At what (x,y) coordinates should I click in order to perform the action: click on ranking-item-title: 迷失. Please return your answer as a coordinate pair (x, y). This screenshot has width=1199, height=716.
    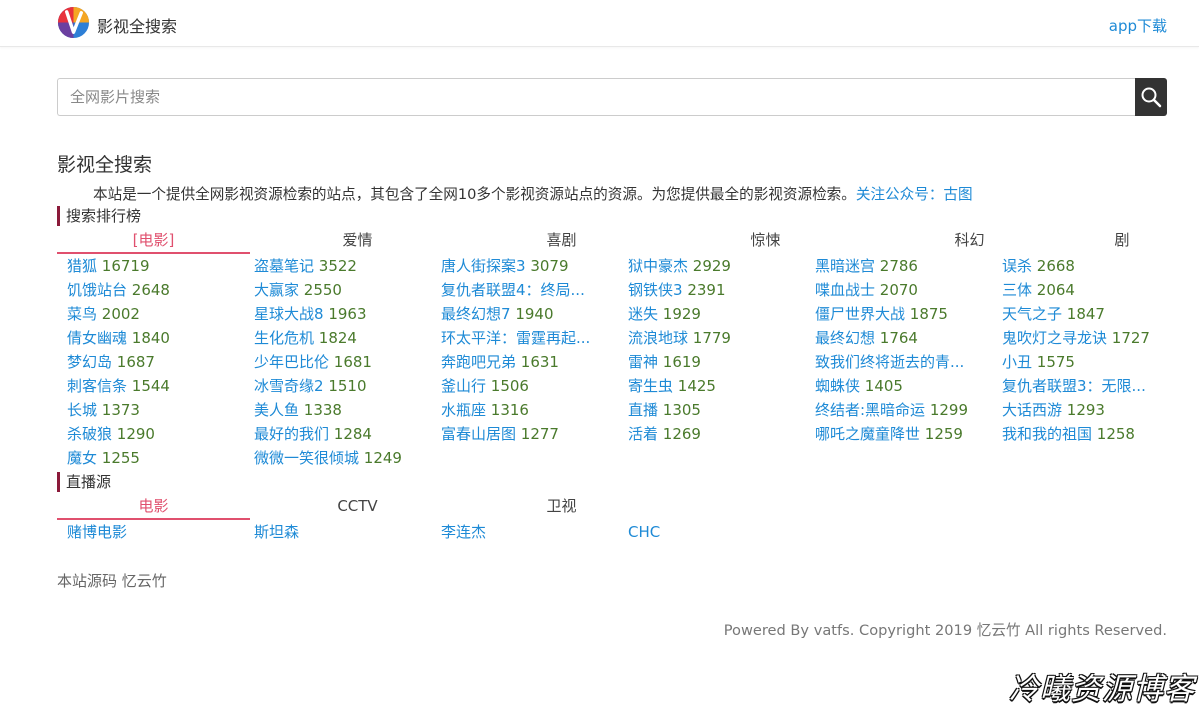
    Looking at the image, I should click on (643, 314).